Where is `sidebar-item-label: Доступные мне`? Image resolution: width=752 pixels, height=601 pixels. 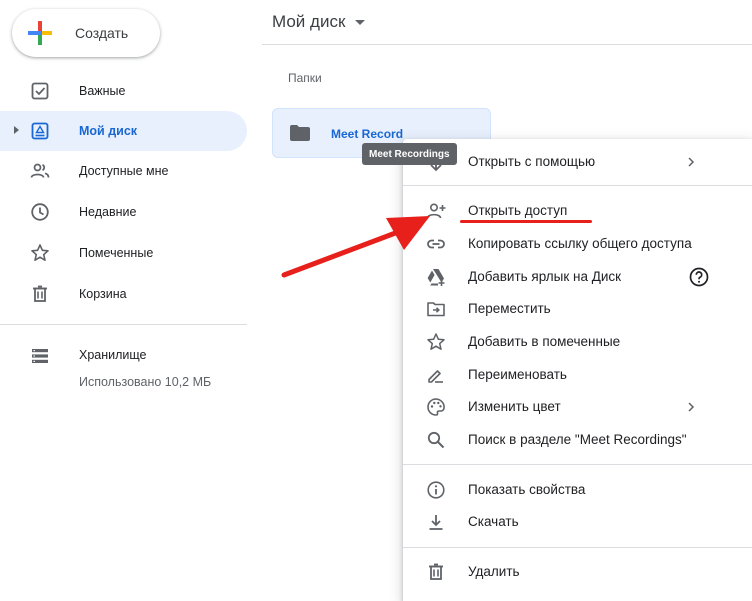 sidebar-item-label: Доступные мне is located at coordinates (124, 171).